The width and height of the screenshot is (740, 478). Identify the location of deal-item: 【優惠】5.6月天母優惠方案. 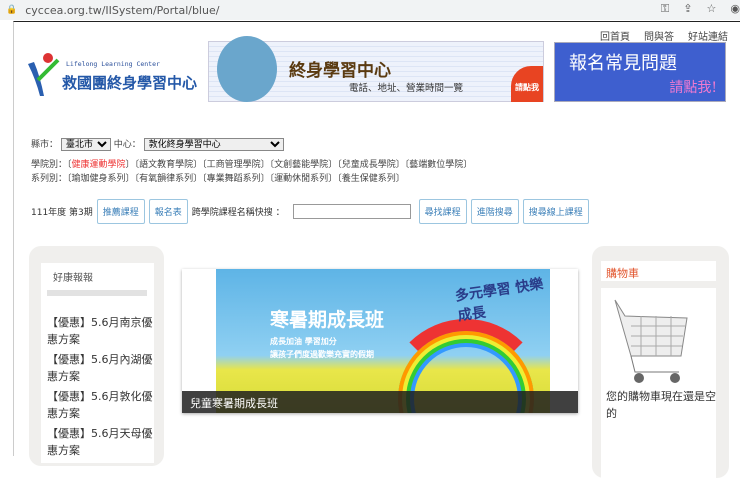
(100, 442).